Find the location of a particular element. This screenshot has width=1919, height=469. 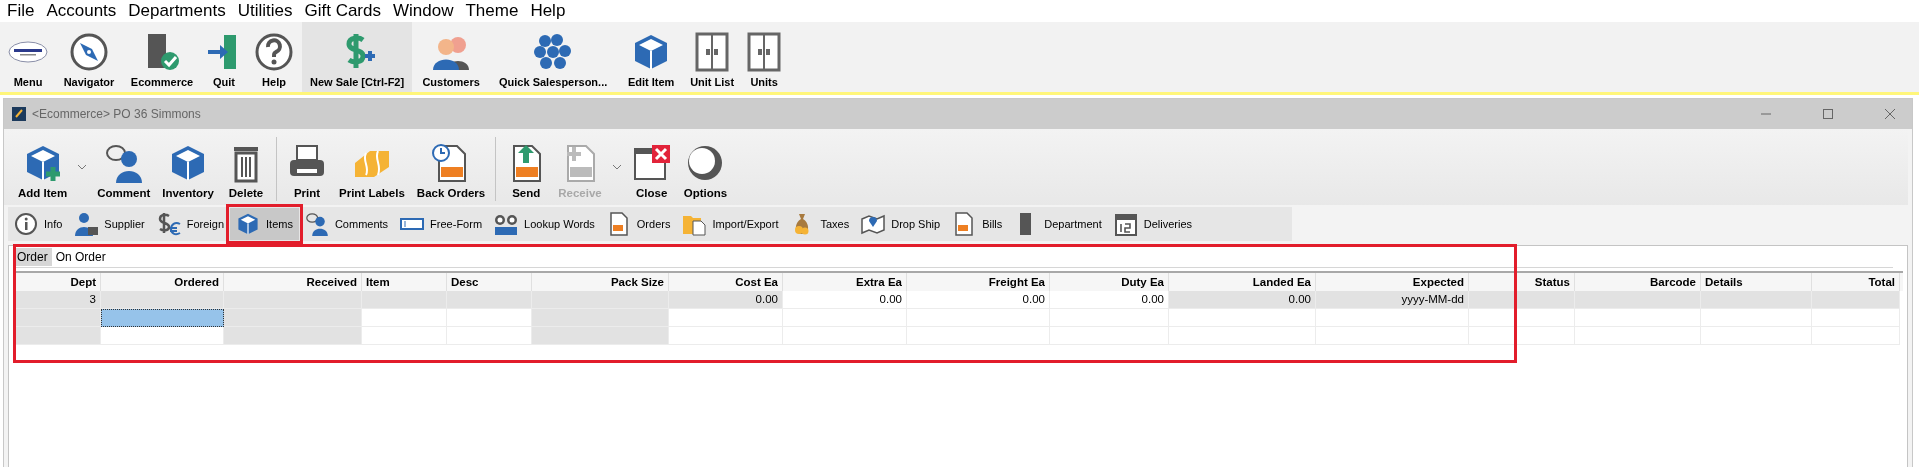

calendar-icon is located at coordinates (1125, 224).